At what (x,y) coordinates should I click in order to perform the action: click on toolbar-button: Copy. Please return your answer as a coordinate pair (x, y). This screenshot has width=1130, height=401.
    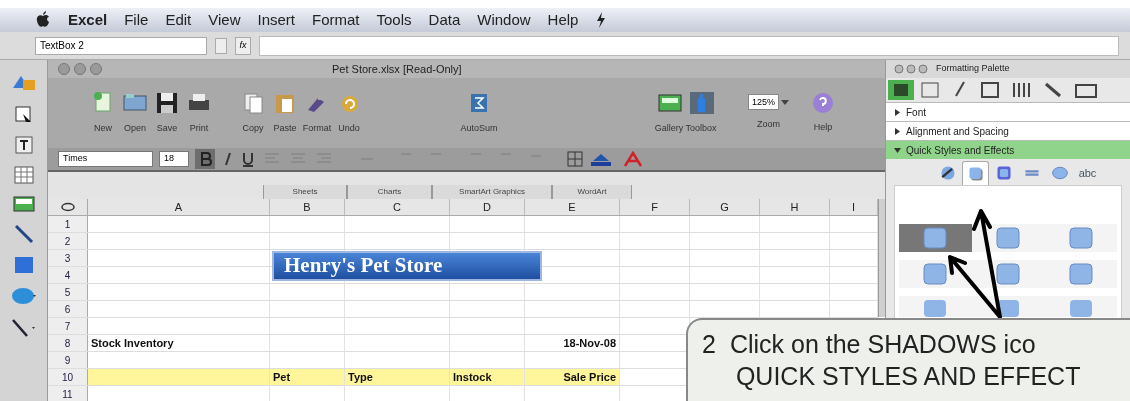
    Looking at the image, I should click on (253, 113).